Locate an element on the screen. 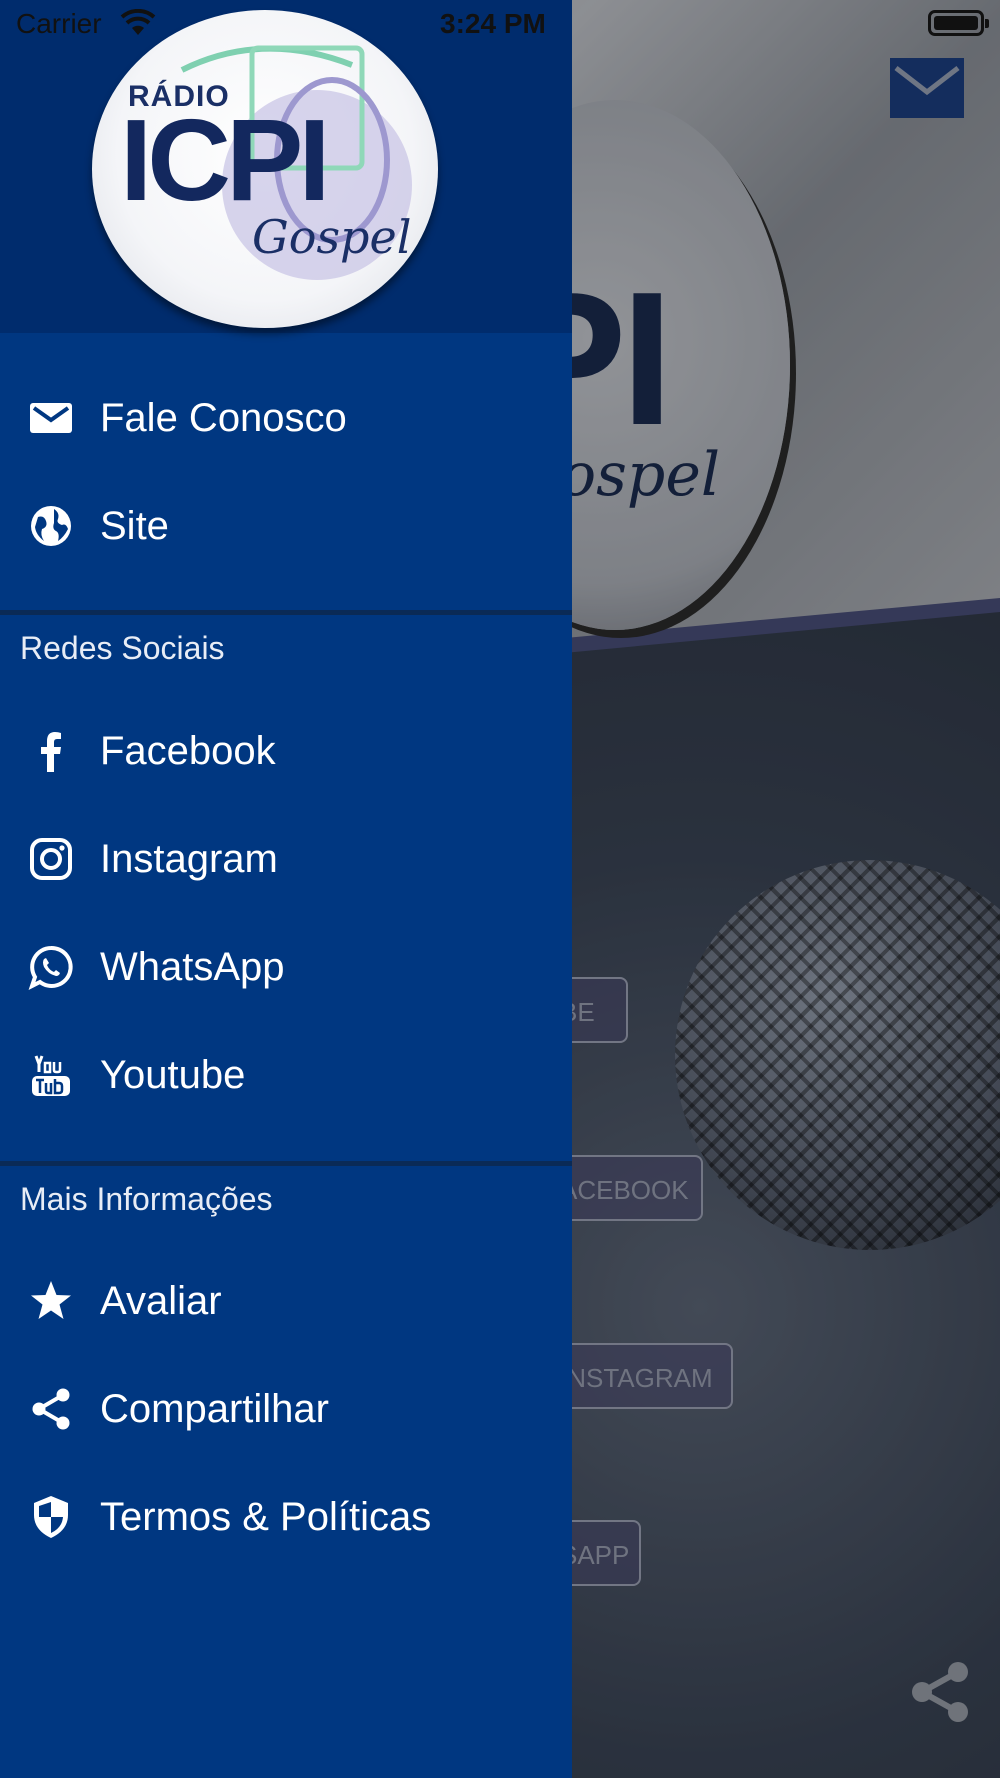 Image resolution: width=1000 pixels, height=1778 pixels. menu-item-label: Facebook is located at coordinates (188, 750).